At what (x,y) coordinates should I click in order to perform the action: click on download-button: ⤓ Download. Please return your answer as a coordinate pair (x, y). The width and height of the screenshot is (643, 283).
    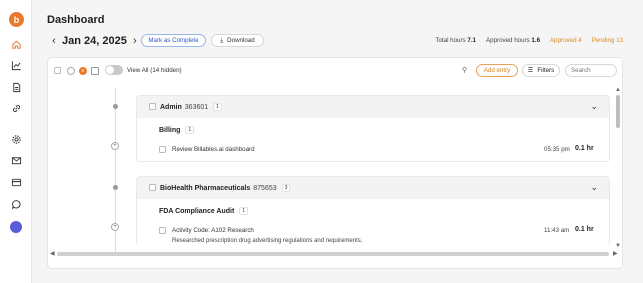
    Looking at the image, I should click on (237, 40).